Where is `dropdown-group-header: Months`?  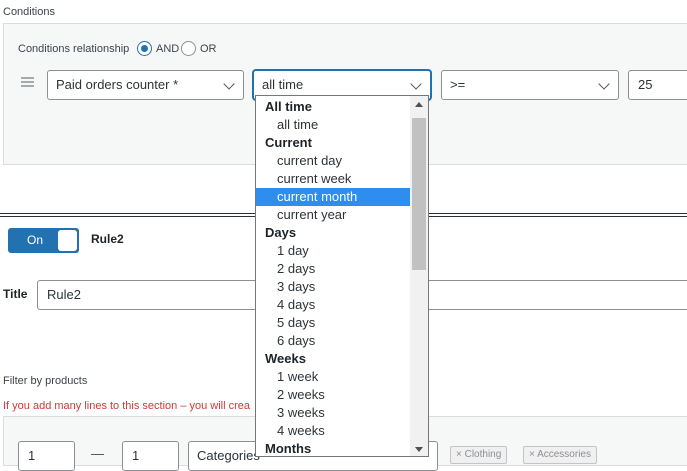 dropdown-group-header: Months is located at coordinates (288, 448).